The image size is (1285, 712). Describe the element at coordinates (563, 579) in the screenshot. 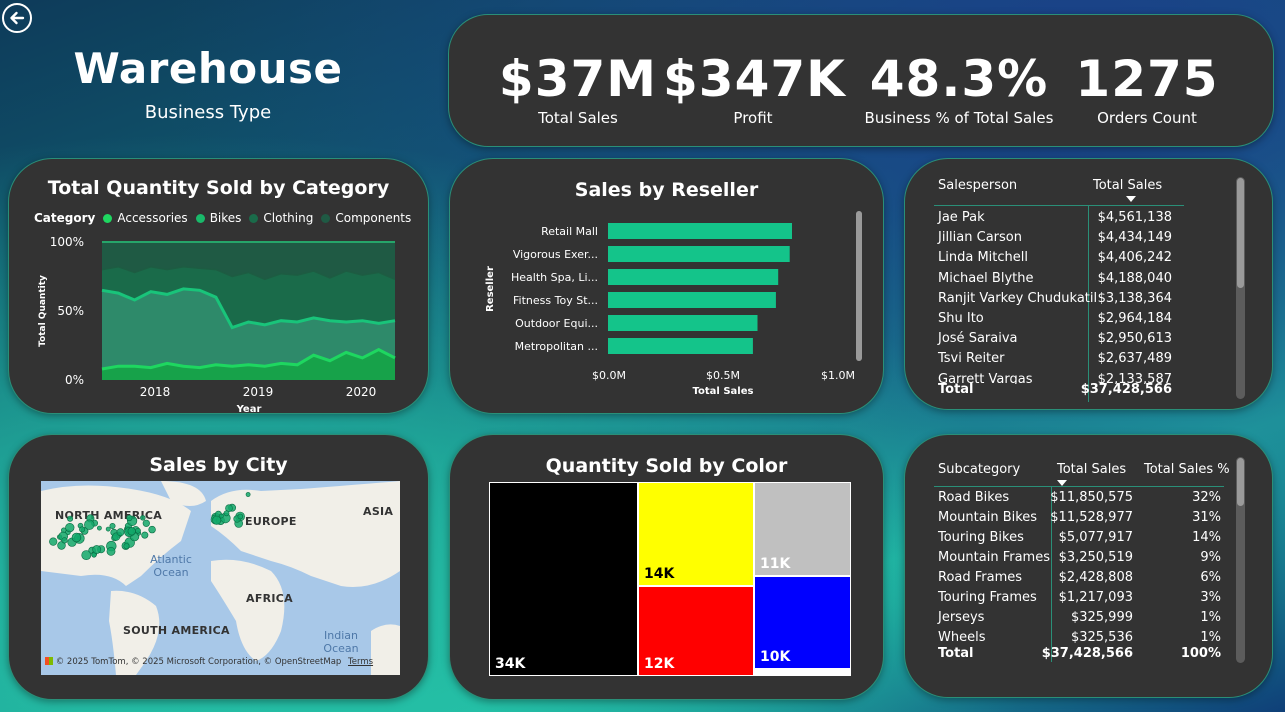

I see `treemap-cell-black: 34K` at that location.